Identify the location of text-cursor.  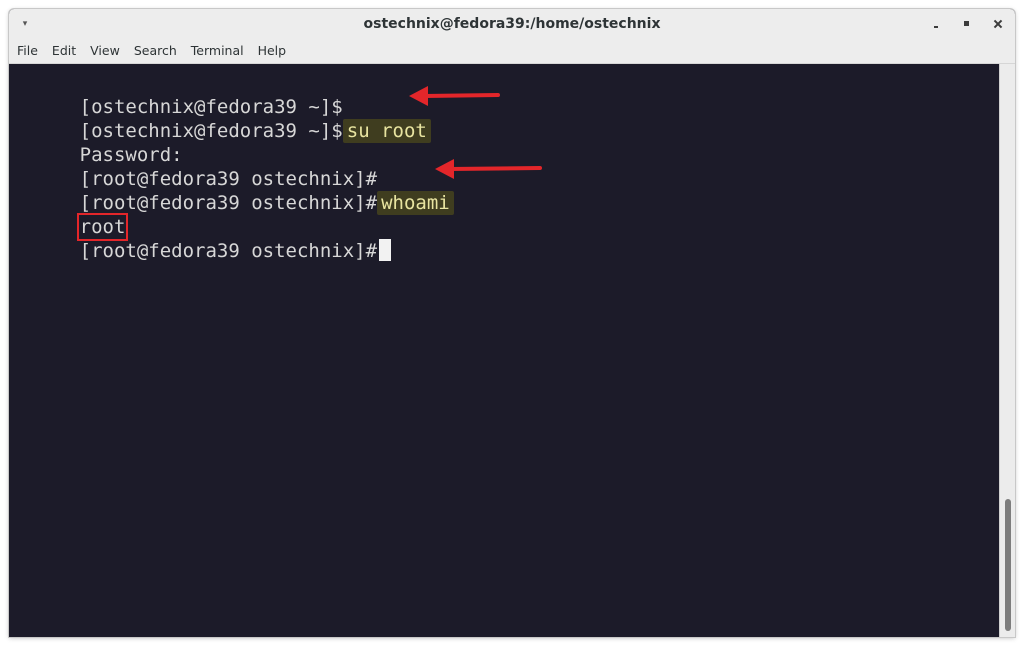
(385, 250).